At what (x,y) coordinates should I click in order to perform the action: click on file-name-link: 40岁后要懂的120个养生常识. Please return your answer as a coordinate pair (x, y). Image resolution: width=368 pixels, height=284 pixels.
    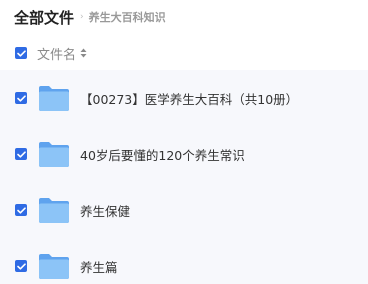
    Looking at the image, I should click on (162, 154).